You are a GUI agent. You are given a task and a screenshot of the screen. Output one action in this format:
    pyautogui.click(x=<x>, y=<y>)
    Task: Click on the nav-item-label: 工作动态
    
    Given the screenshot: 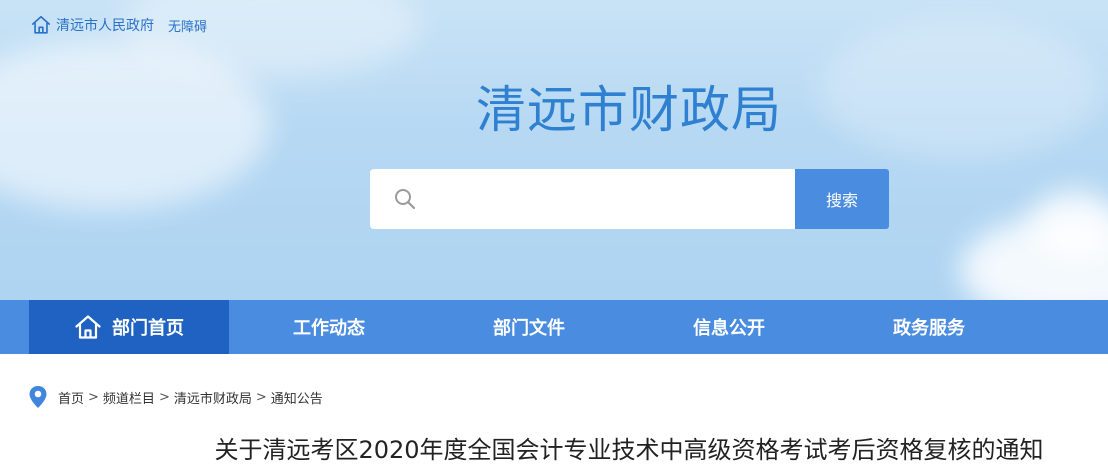 What is the action you would take?
    pyautogui.click(x=329, y=328)
    